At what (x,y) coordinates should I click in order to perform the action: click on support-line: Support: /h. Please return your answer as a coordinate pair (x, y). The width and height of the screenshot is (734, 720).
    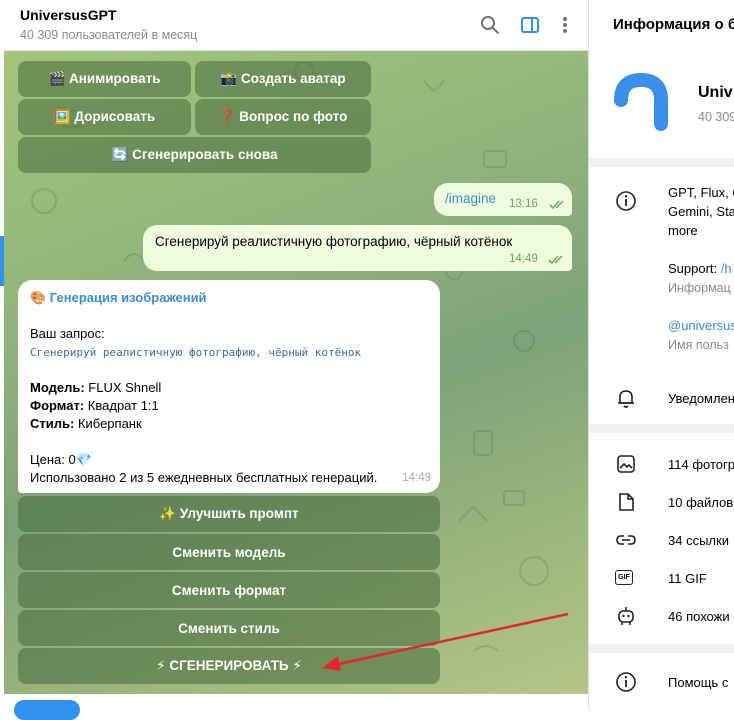
    Looking at the image, I should click on (700, 268).